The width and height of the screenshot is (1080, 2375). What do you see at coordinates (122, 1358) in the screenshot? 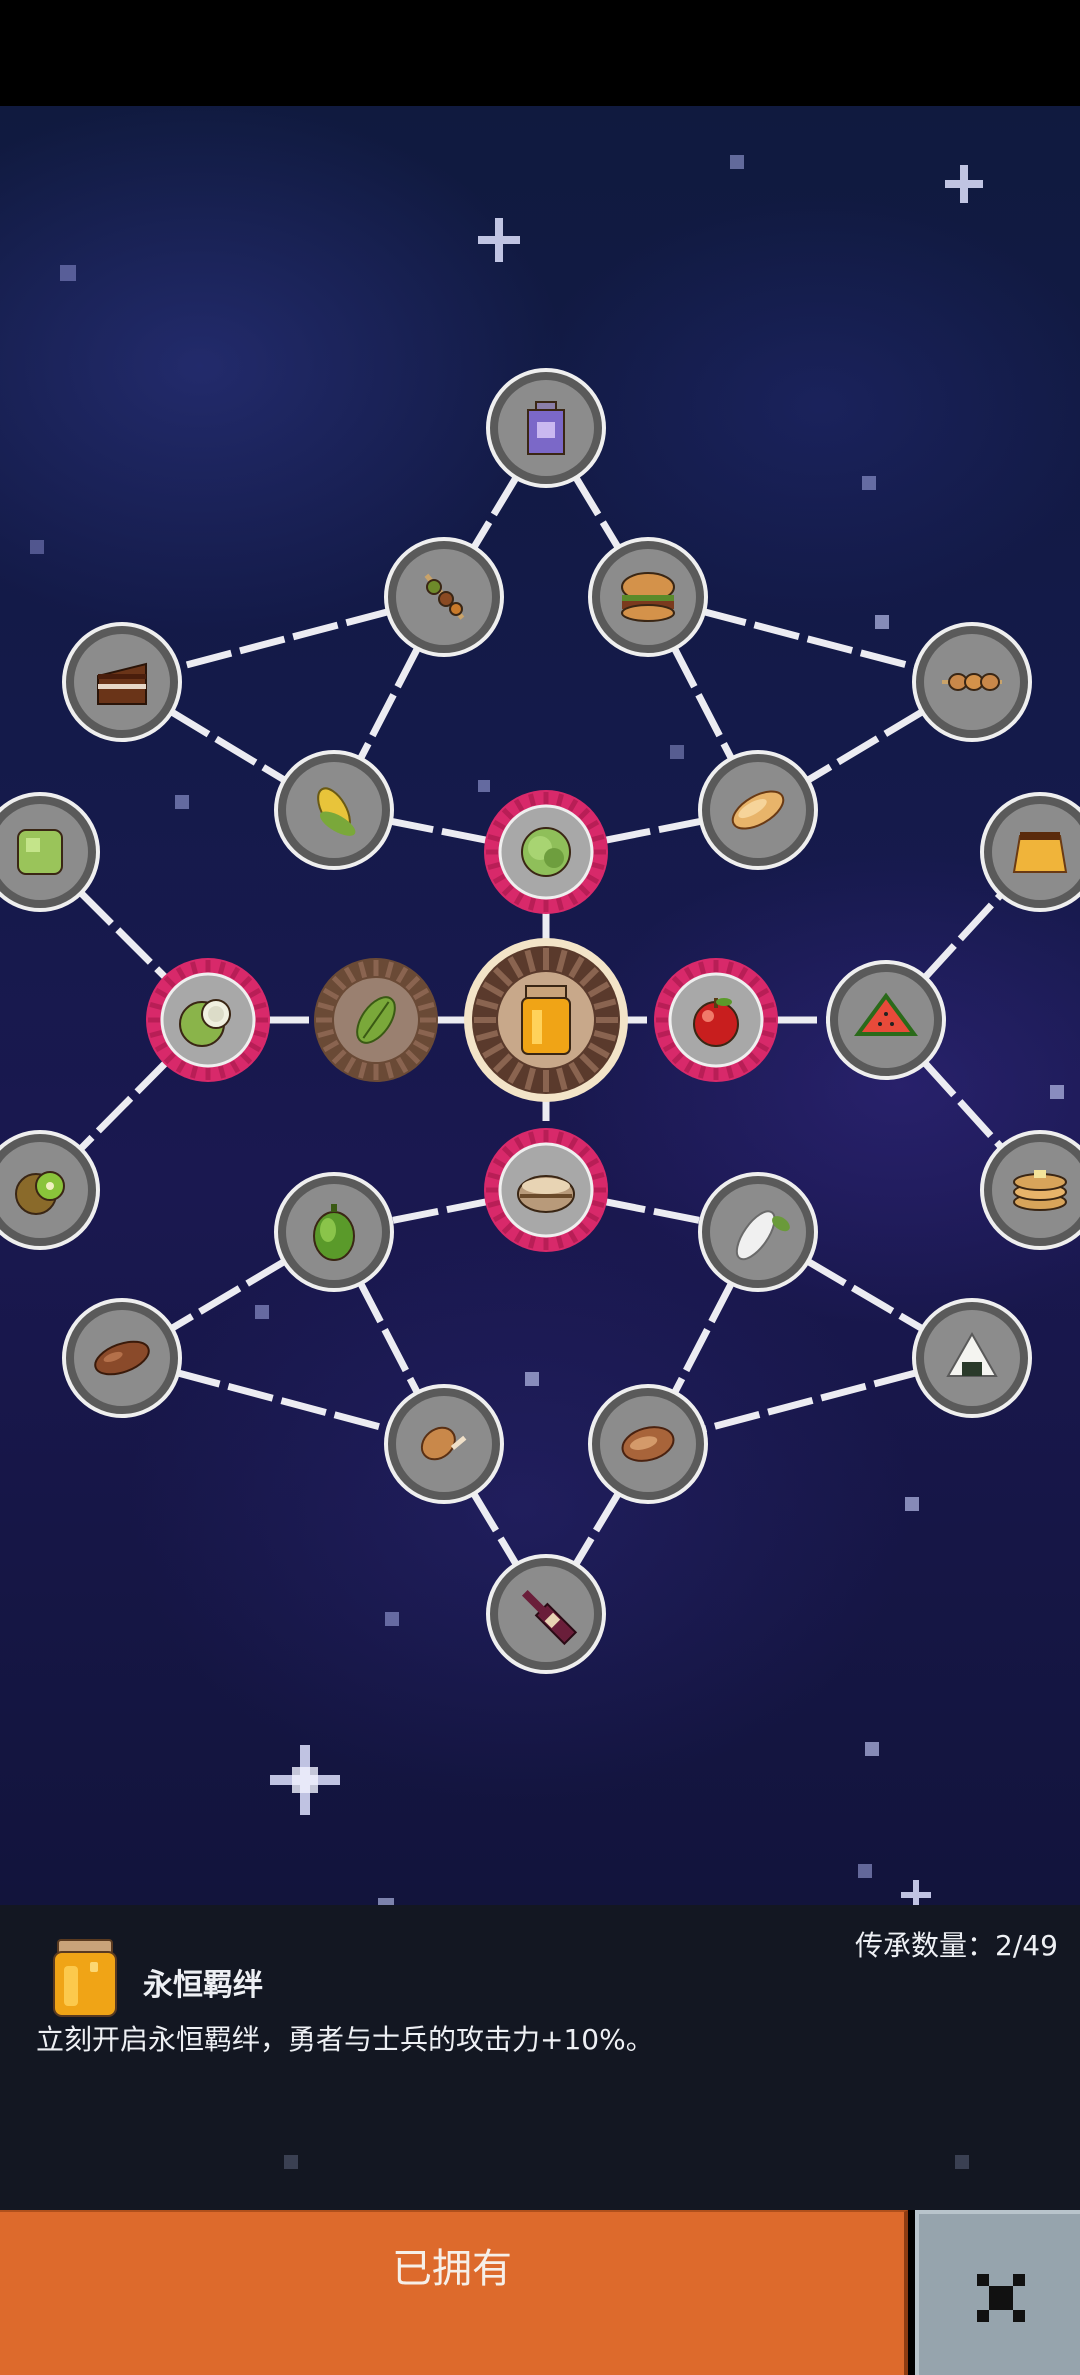
I see `node-sausage` at bounding box center [122, 1358].